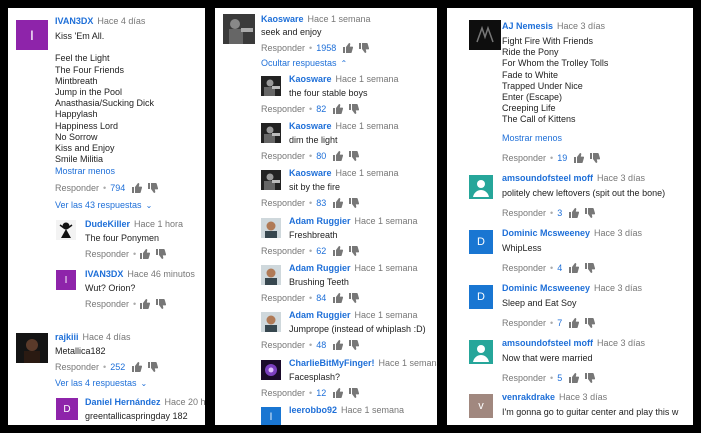 The image size is (701, 433). Describe the element at coordinates (332, 363) in the screenshot. I see `comment-author: CharlieBitMyFinger!` at that location.